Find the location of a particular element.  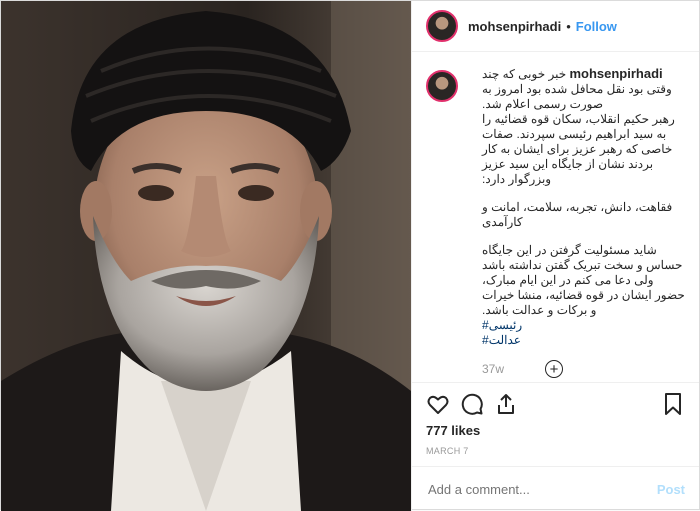

post-header: mohsenpirhadi • Follow is located at coordinates (555, 26).